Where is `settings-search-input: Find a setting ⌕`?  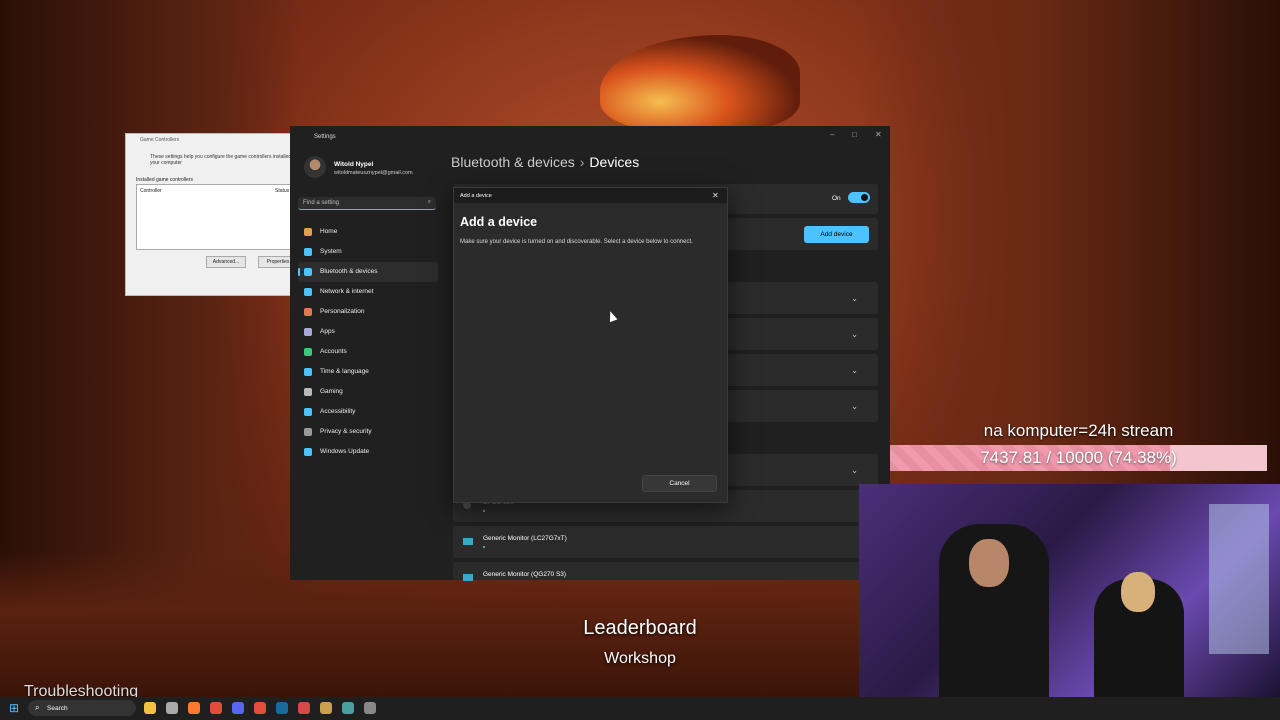
settings-search-input: Find a setting ⌕ is located at coordinates (367, 203).